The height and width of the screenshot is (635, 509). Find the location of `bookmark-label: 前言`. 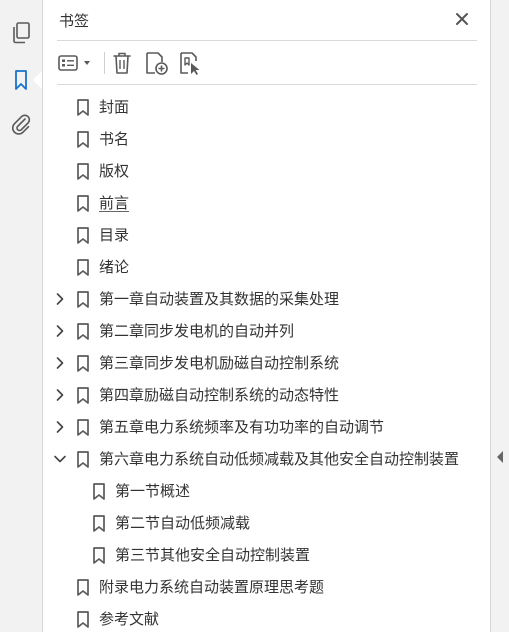

bookmark-label: 前言 is located at coordinates (114, 203).